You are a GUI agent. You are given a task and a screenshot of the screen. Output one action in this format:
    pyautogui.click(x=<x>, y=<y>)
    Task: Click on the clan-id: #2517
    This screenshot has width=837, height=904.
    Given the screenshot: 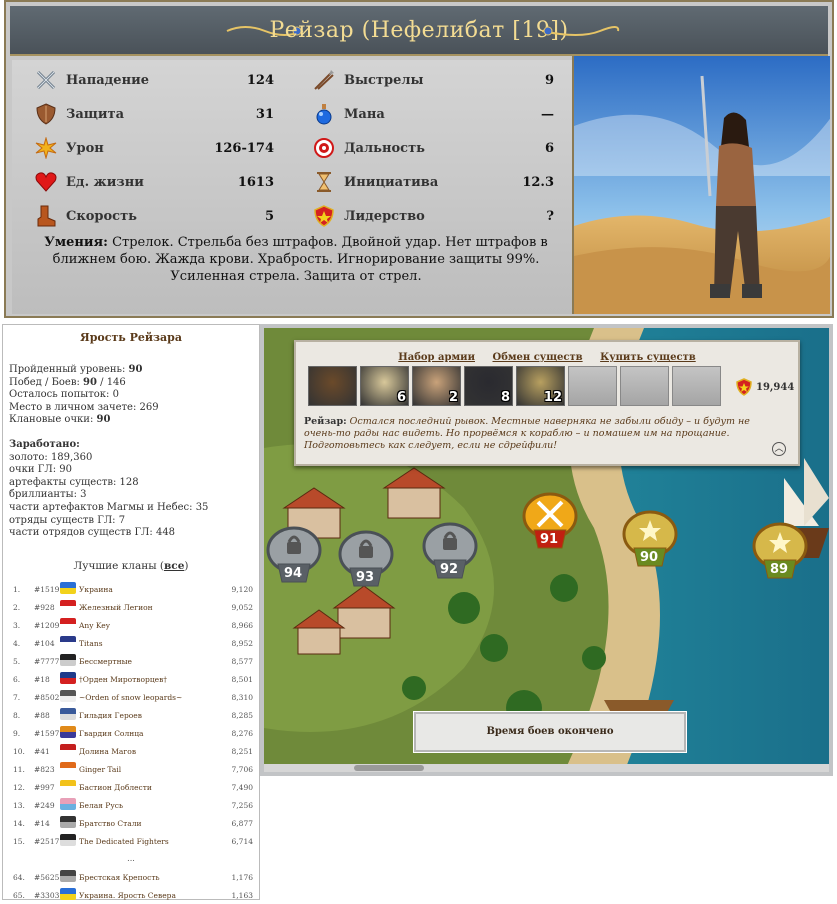 What is the action you would take?
    pyautogui.click(x=46, y=841)
    